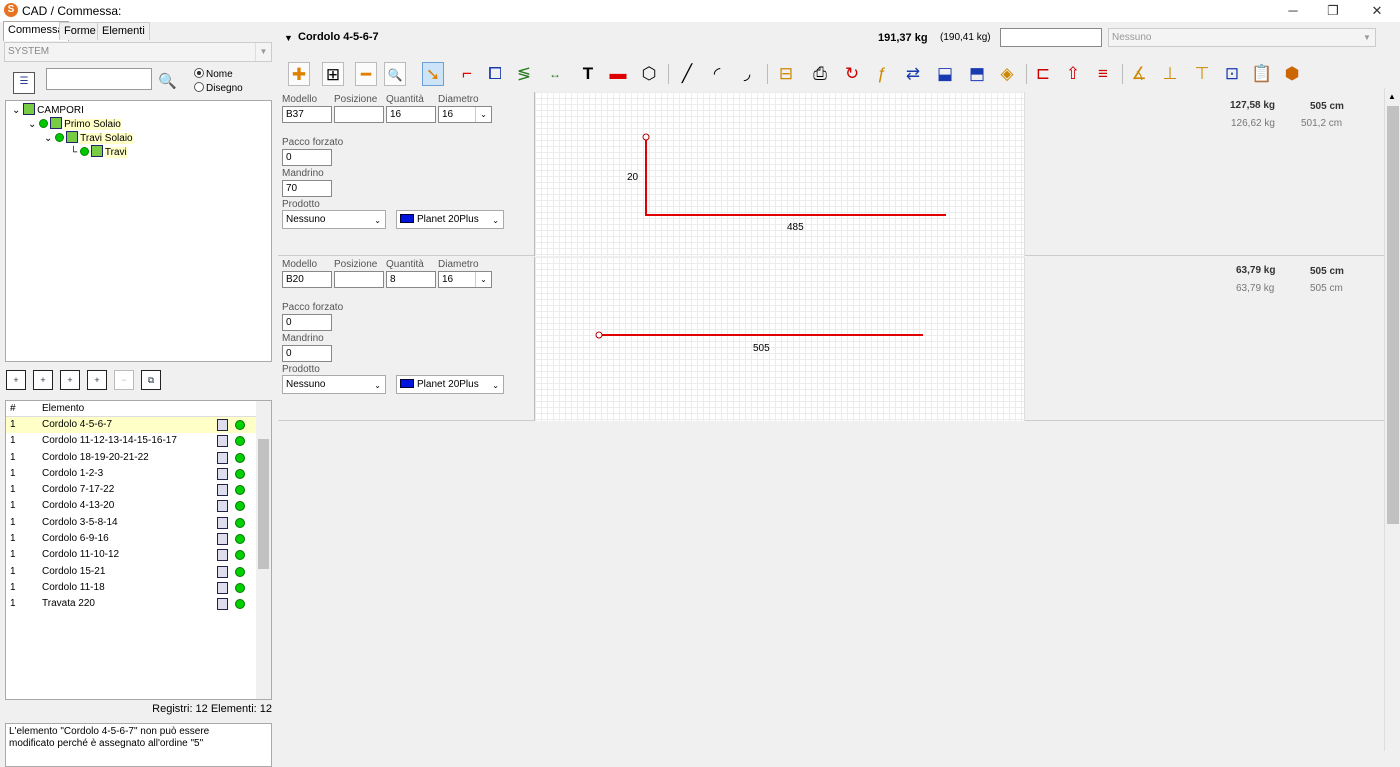 This screenshot has height=767, width=1400. What do you see at coordinates (307, 114) in the screenshot?
I see `modello-input: B37` at bounding box center [307, 114].